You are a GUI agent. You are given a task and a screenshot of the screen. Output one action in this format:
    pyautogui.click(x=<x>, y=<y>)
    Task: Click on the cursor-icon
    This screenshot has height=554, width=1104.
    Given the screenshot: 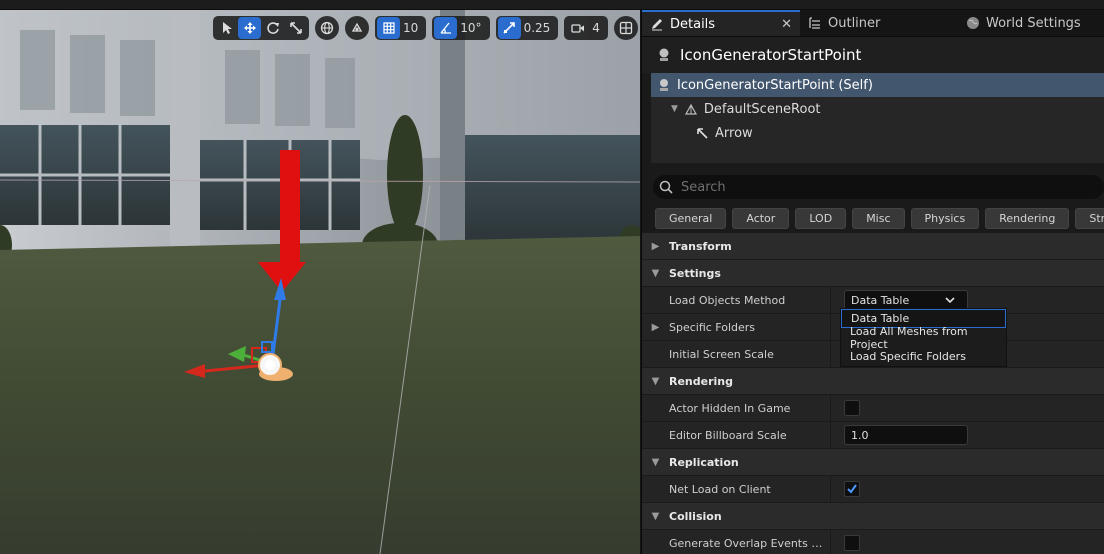 What is the action you would take?
    pyautogui.click(x=227, y=28)
    